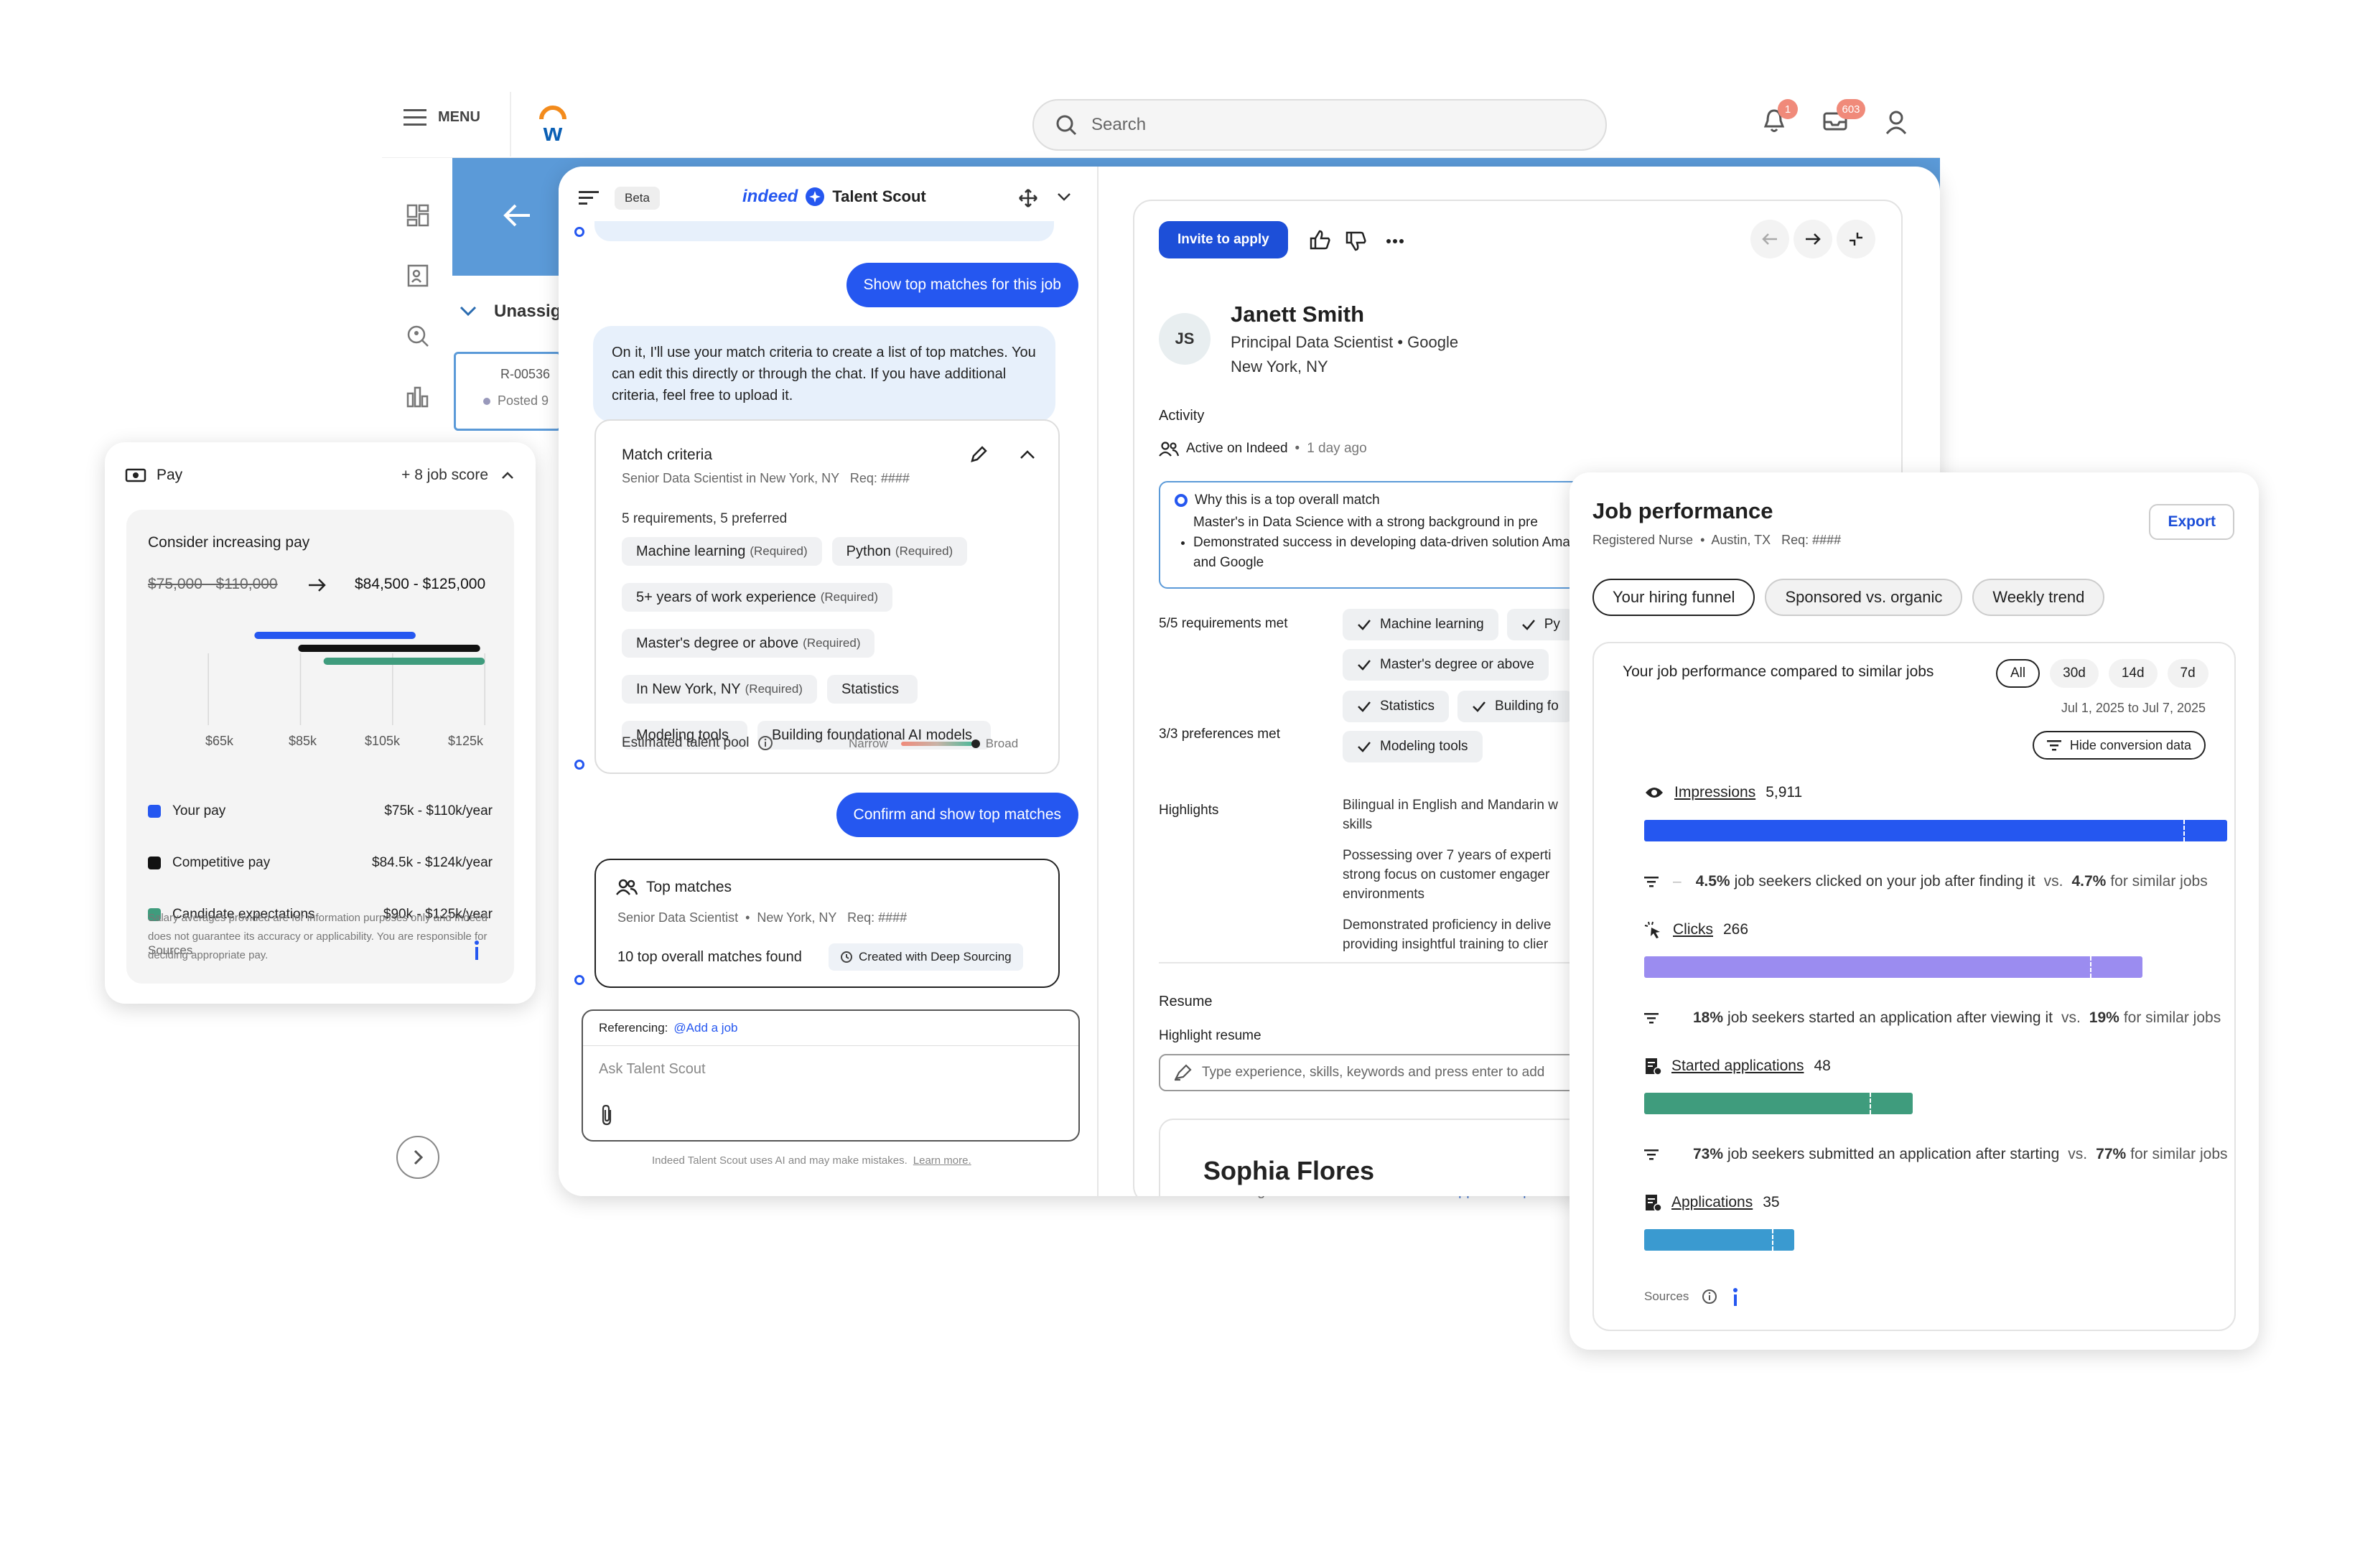 The height and width of the screenshot is (1568, 2360). Describe the element at coordinates (1395, 241) in the screenshot. I see `more-icon` at that location.